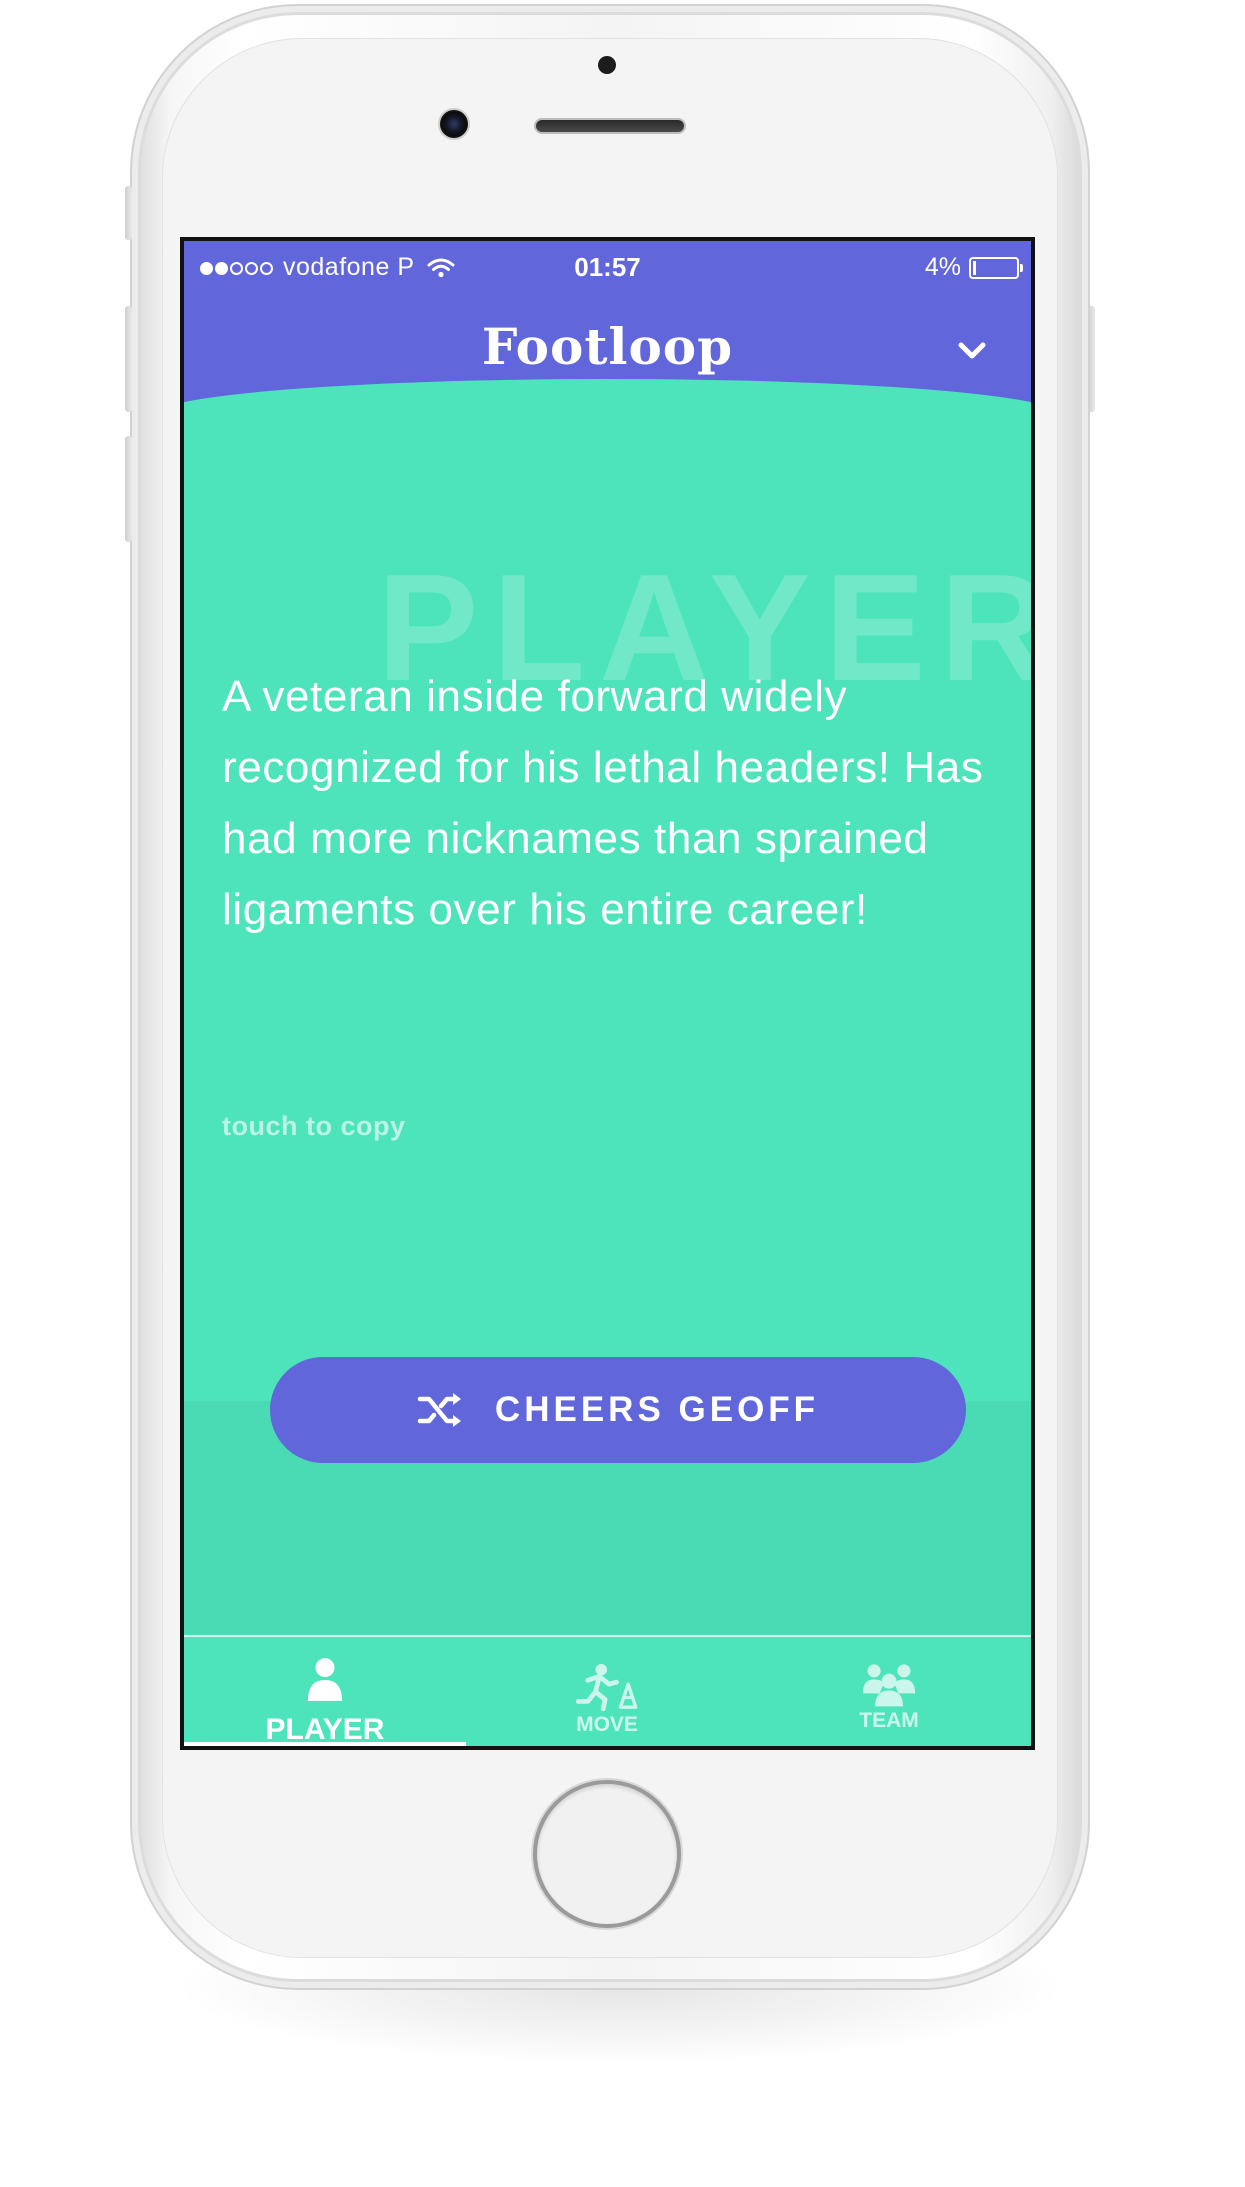  What do you see at coordinates (607, 1854) in the screenshot?
I see `home-button` at bounding box center [607, 1854].